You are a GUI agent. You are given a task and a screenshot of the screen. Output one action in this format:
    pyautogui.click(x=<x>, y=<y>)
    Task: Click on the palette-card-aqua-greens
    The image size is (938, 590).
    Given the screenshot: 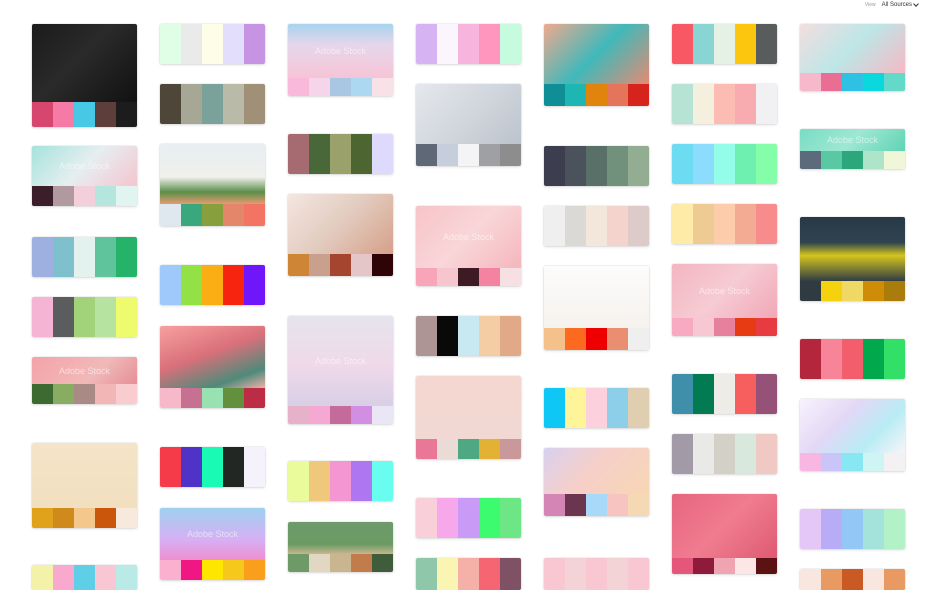 What is the action you would take?
    pyautogui.click(x=724, y=164)
    